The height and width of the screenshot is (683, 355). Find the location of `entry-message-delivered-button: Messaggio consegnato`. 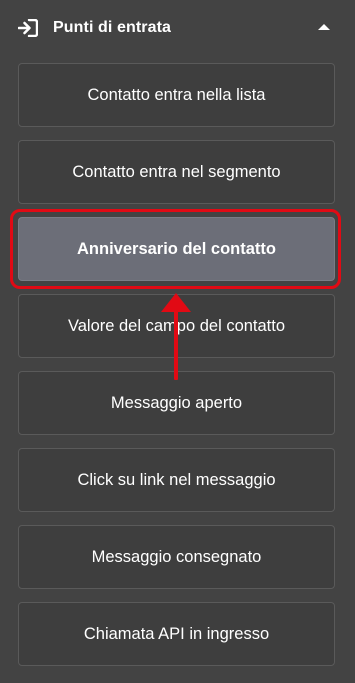

entry-message-delivered-button: Messaggio consegnato is located at coordinates (176, 557).